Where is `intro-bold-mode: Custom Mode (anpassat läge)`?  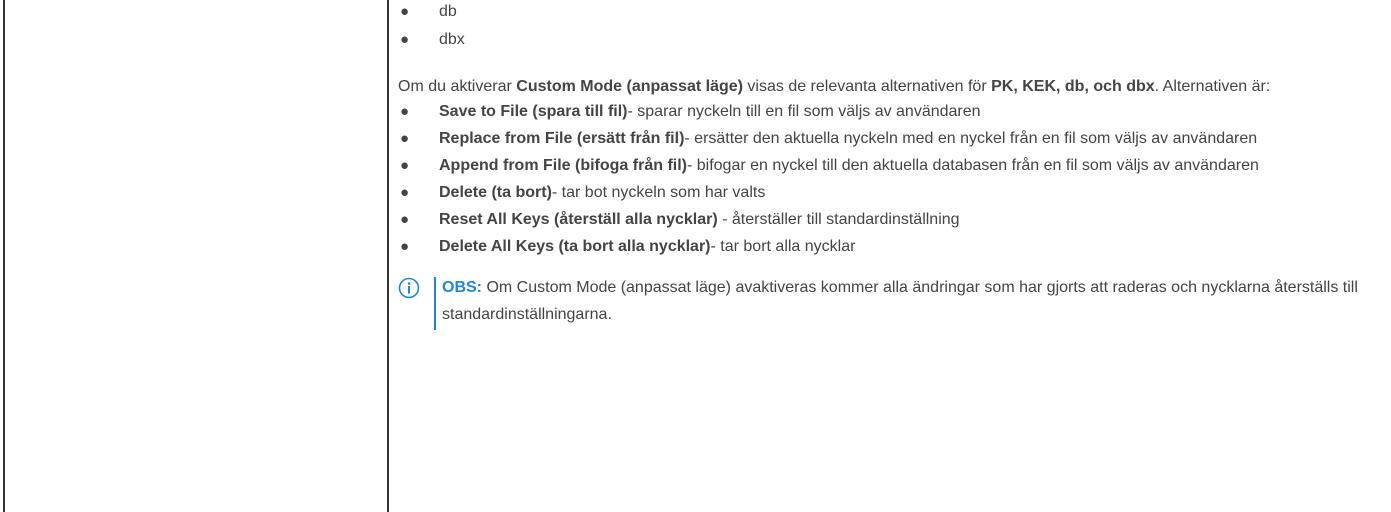 intro-bold-mode: Custom Mode (anpassat läge) is located at coordinates (629, 86).